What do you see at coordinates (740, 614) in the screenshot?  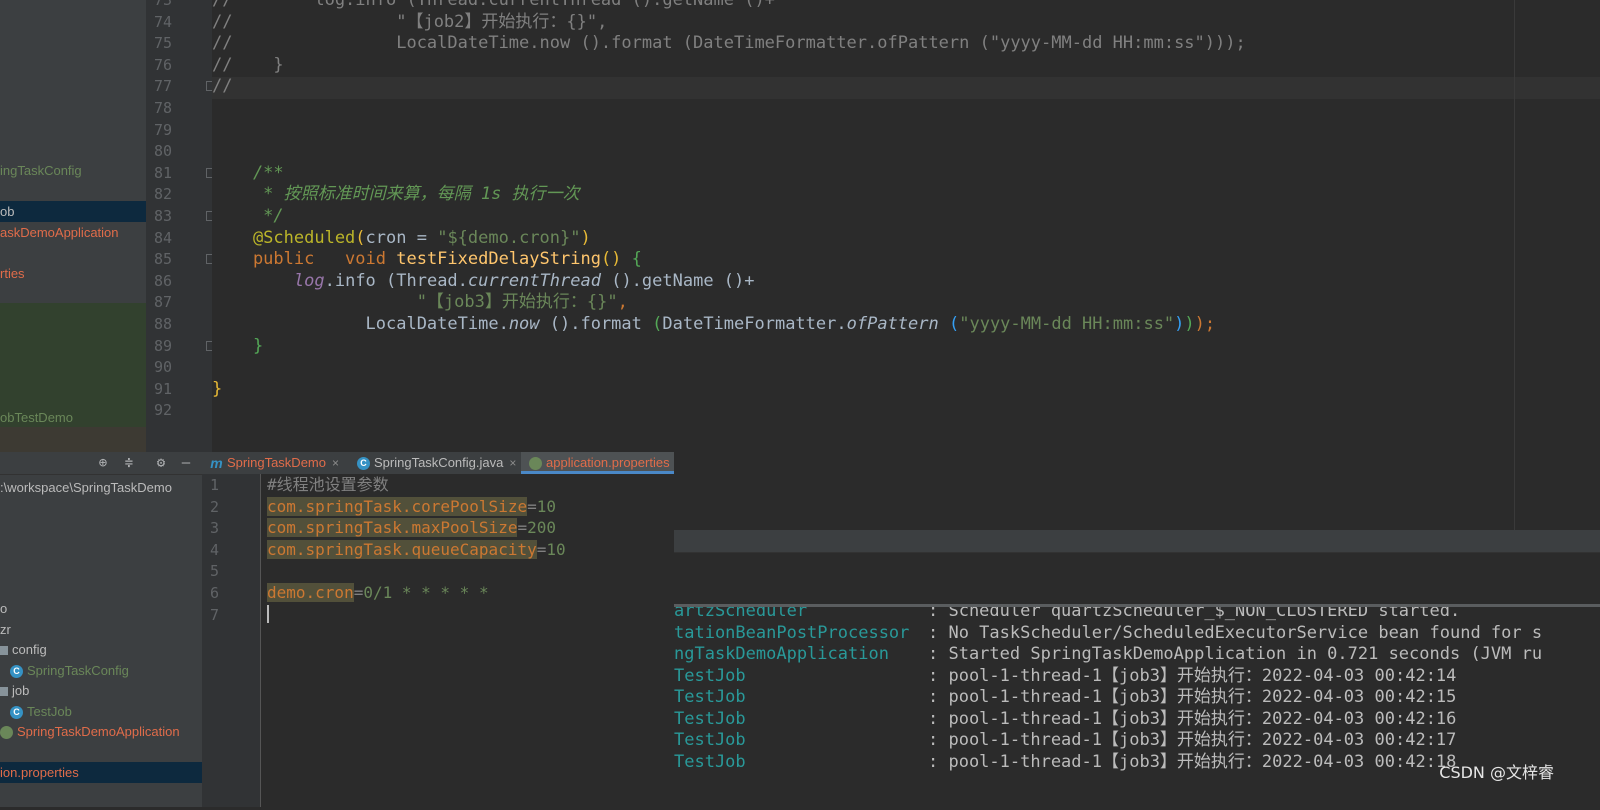 I see `console-source: artzScheduler` at bounding box center [740, 614].